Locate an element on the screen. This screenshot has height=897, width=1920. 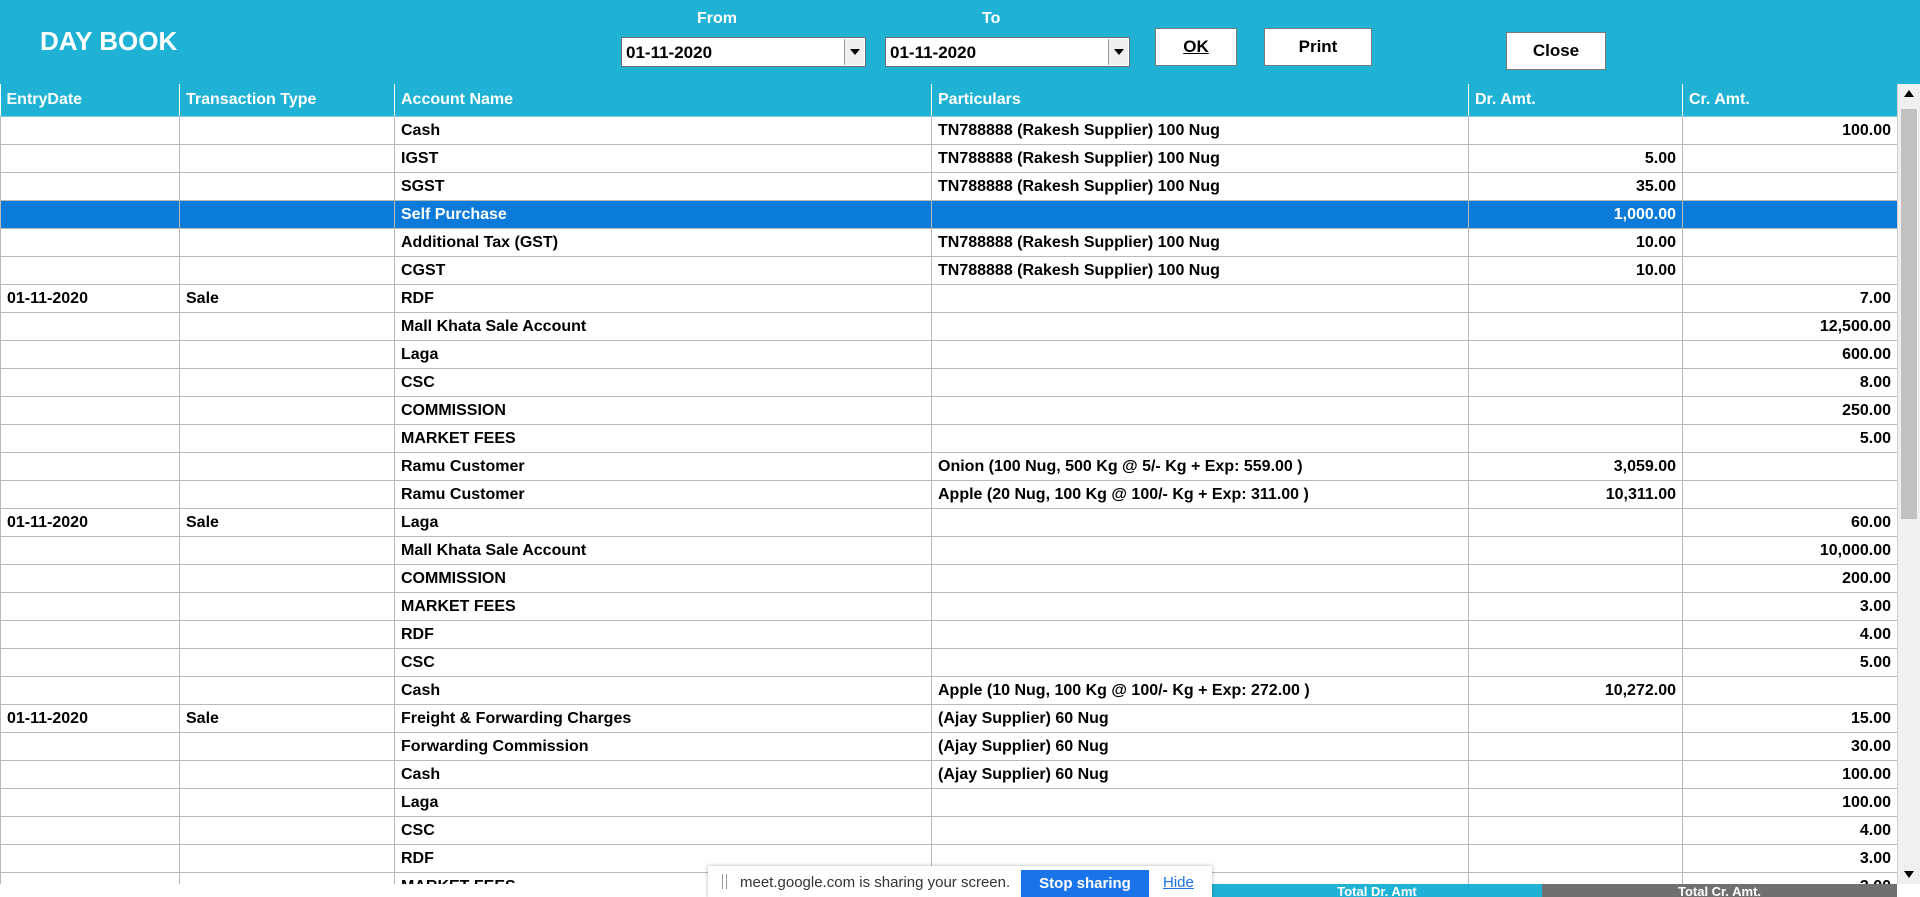
cell-account-name: Freight & Forwarding Charges is located at coordinates (663, 718).